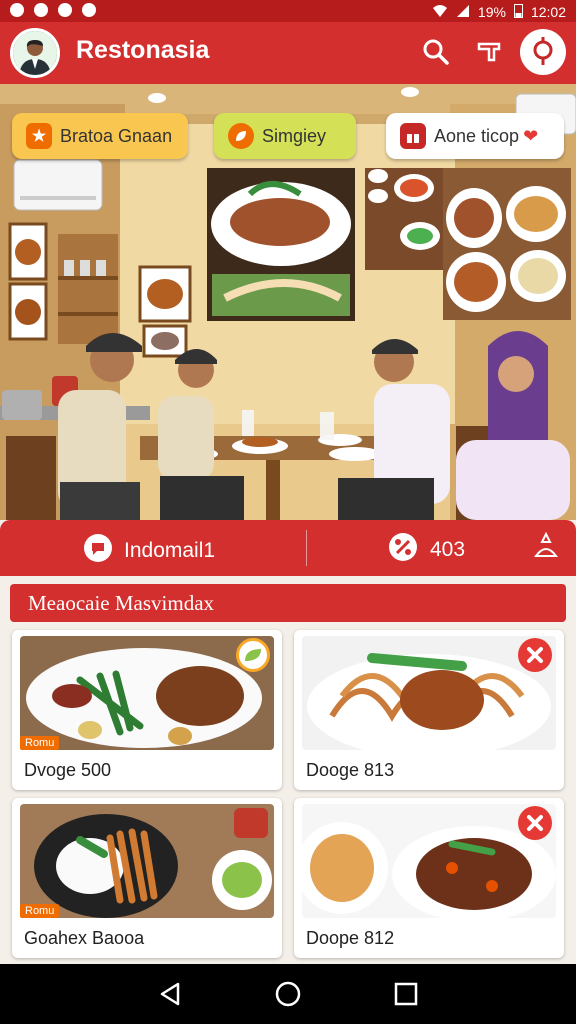  What do you see at coordinates (426, 550) in the screenshot?
I see `rating-tab: 403` at bounding box center [426, 550].